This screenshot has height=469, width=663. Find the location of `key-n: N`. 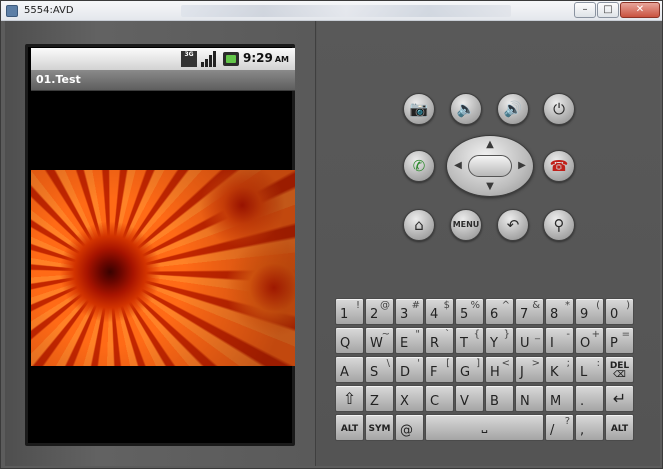

key-n: N is located at coordinates (529, 398).